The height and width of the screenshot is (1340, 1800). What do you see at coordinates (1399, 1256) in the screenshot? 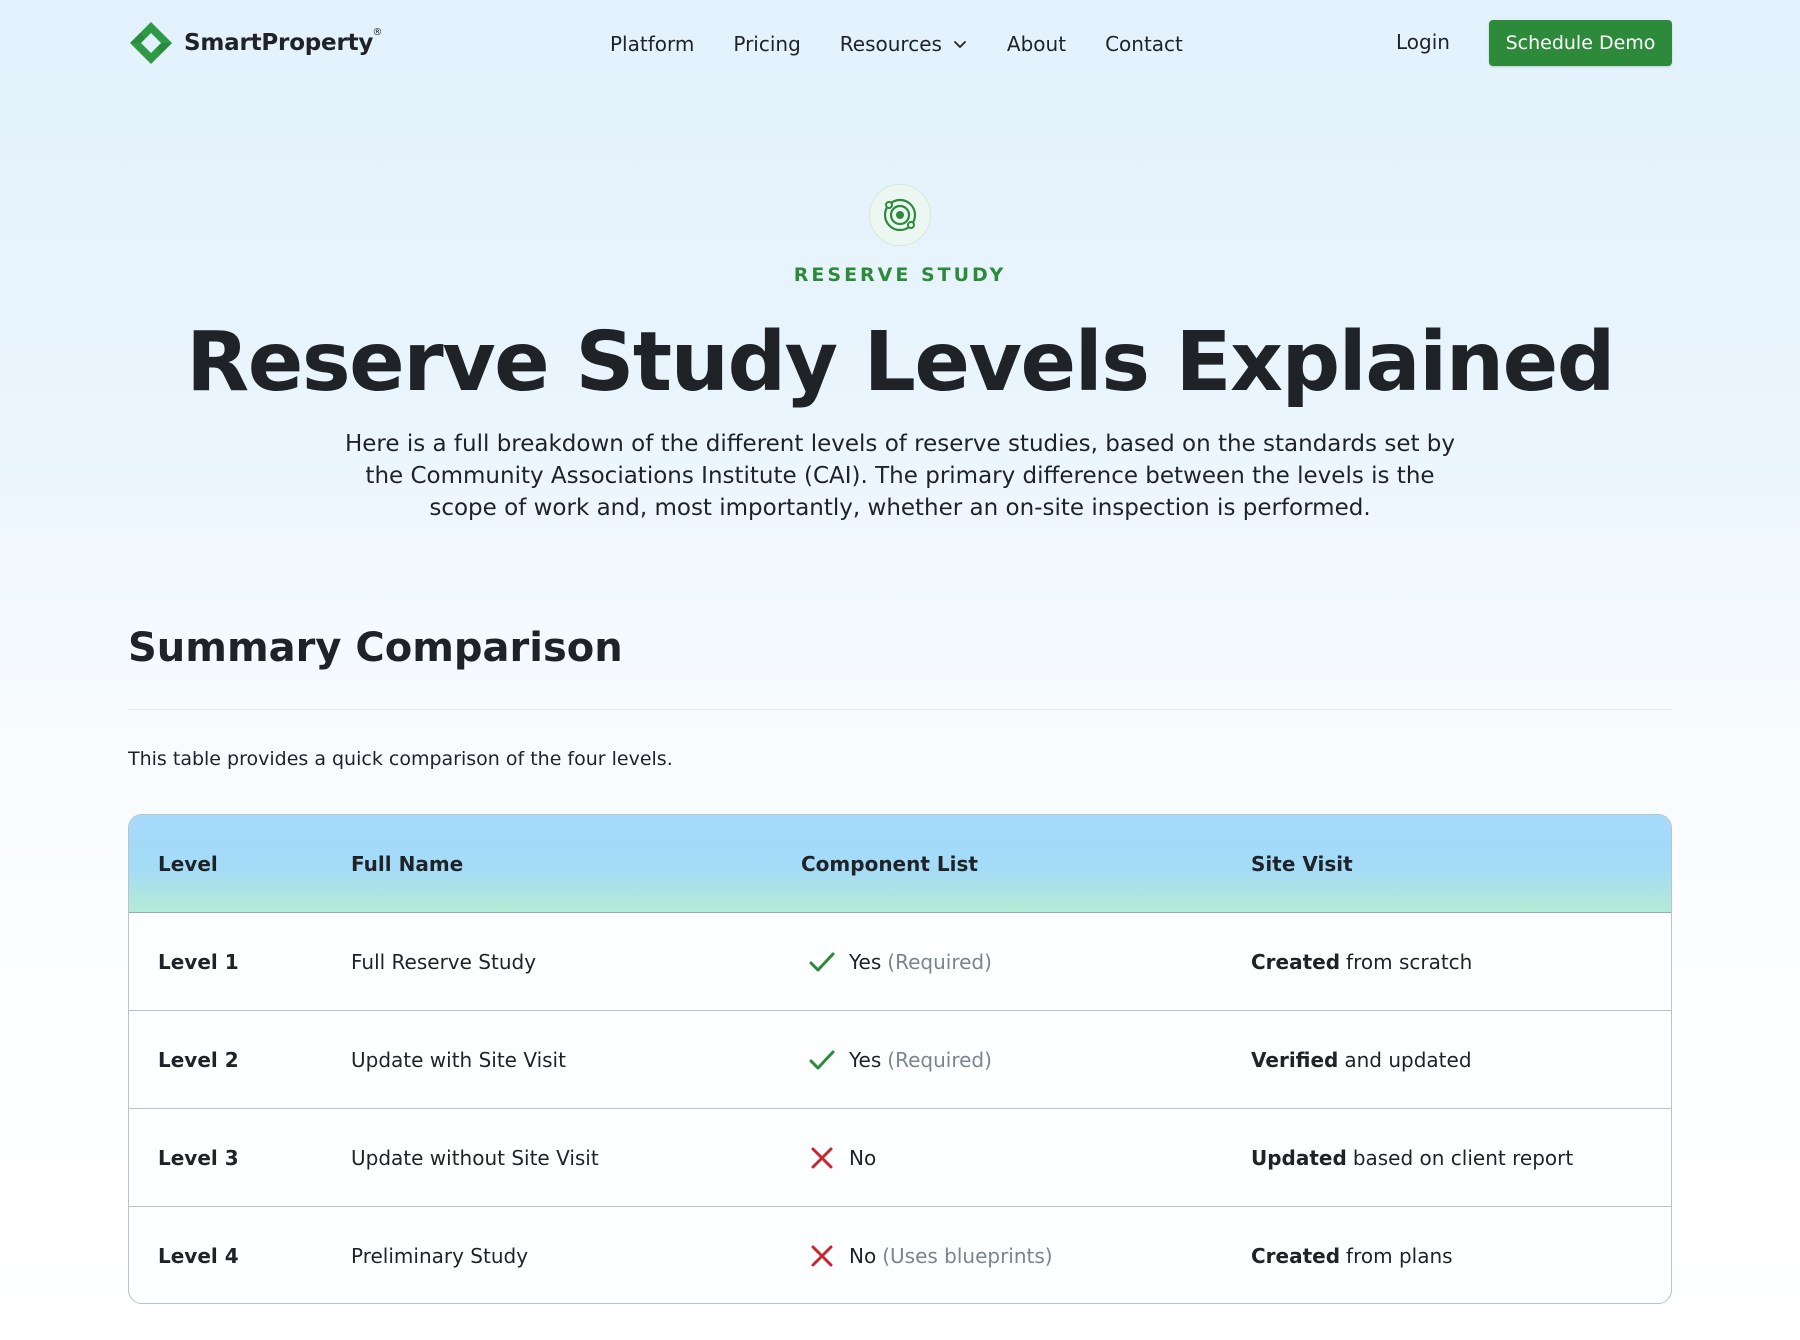
I see `site-visit-rest: from plans` at bounding box center [1399, 1256].